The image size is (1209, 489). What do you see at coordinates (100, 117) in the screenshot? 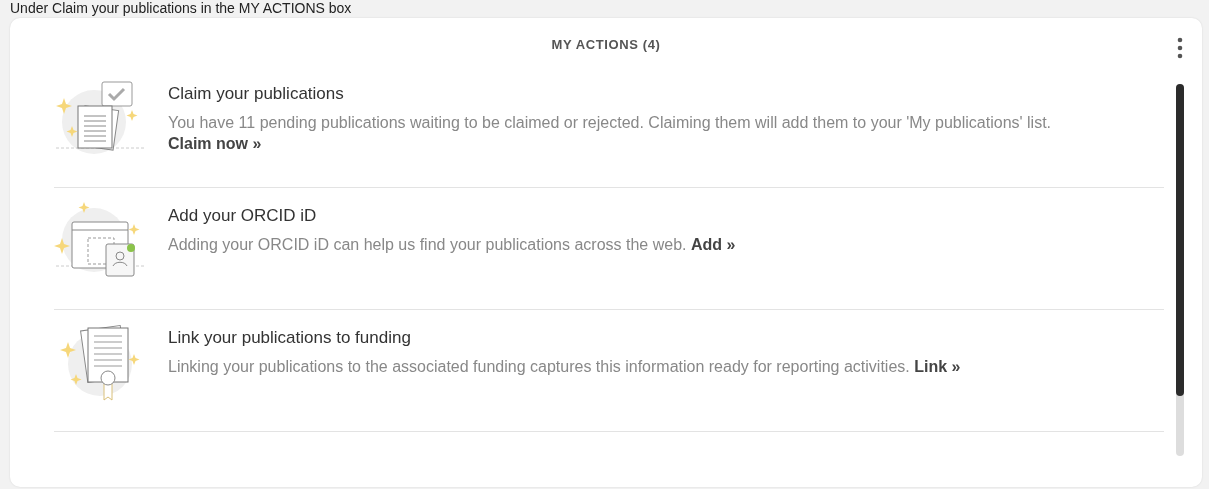
I see `documents-checkmark-icon` at bounding box center [100, 117].